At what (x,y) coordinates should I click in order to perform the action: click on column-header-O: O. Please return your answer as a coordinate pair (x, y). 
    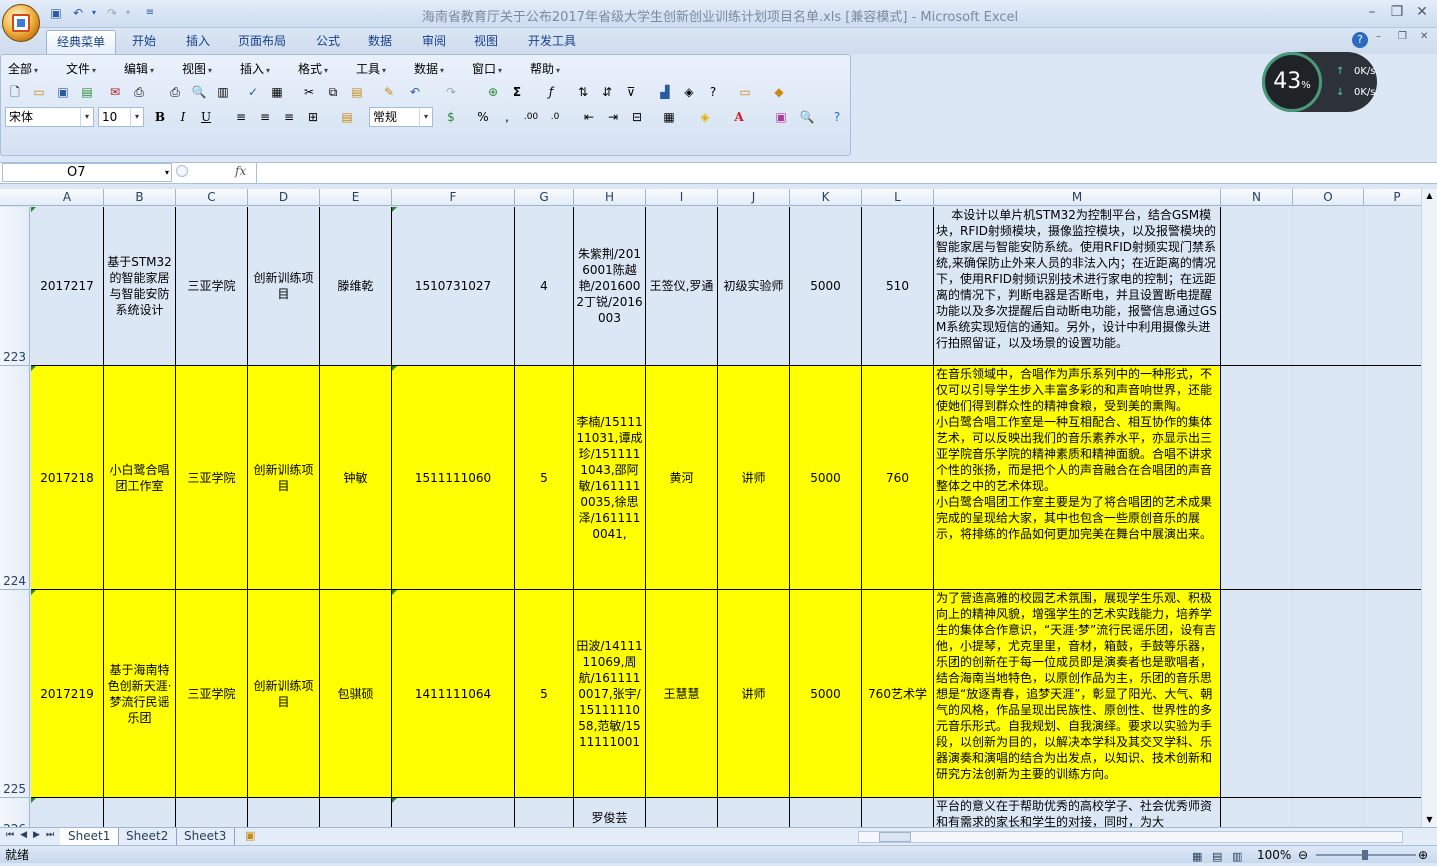
    Looking at the image, I should click on (1328, 197).